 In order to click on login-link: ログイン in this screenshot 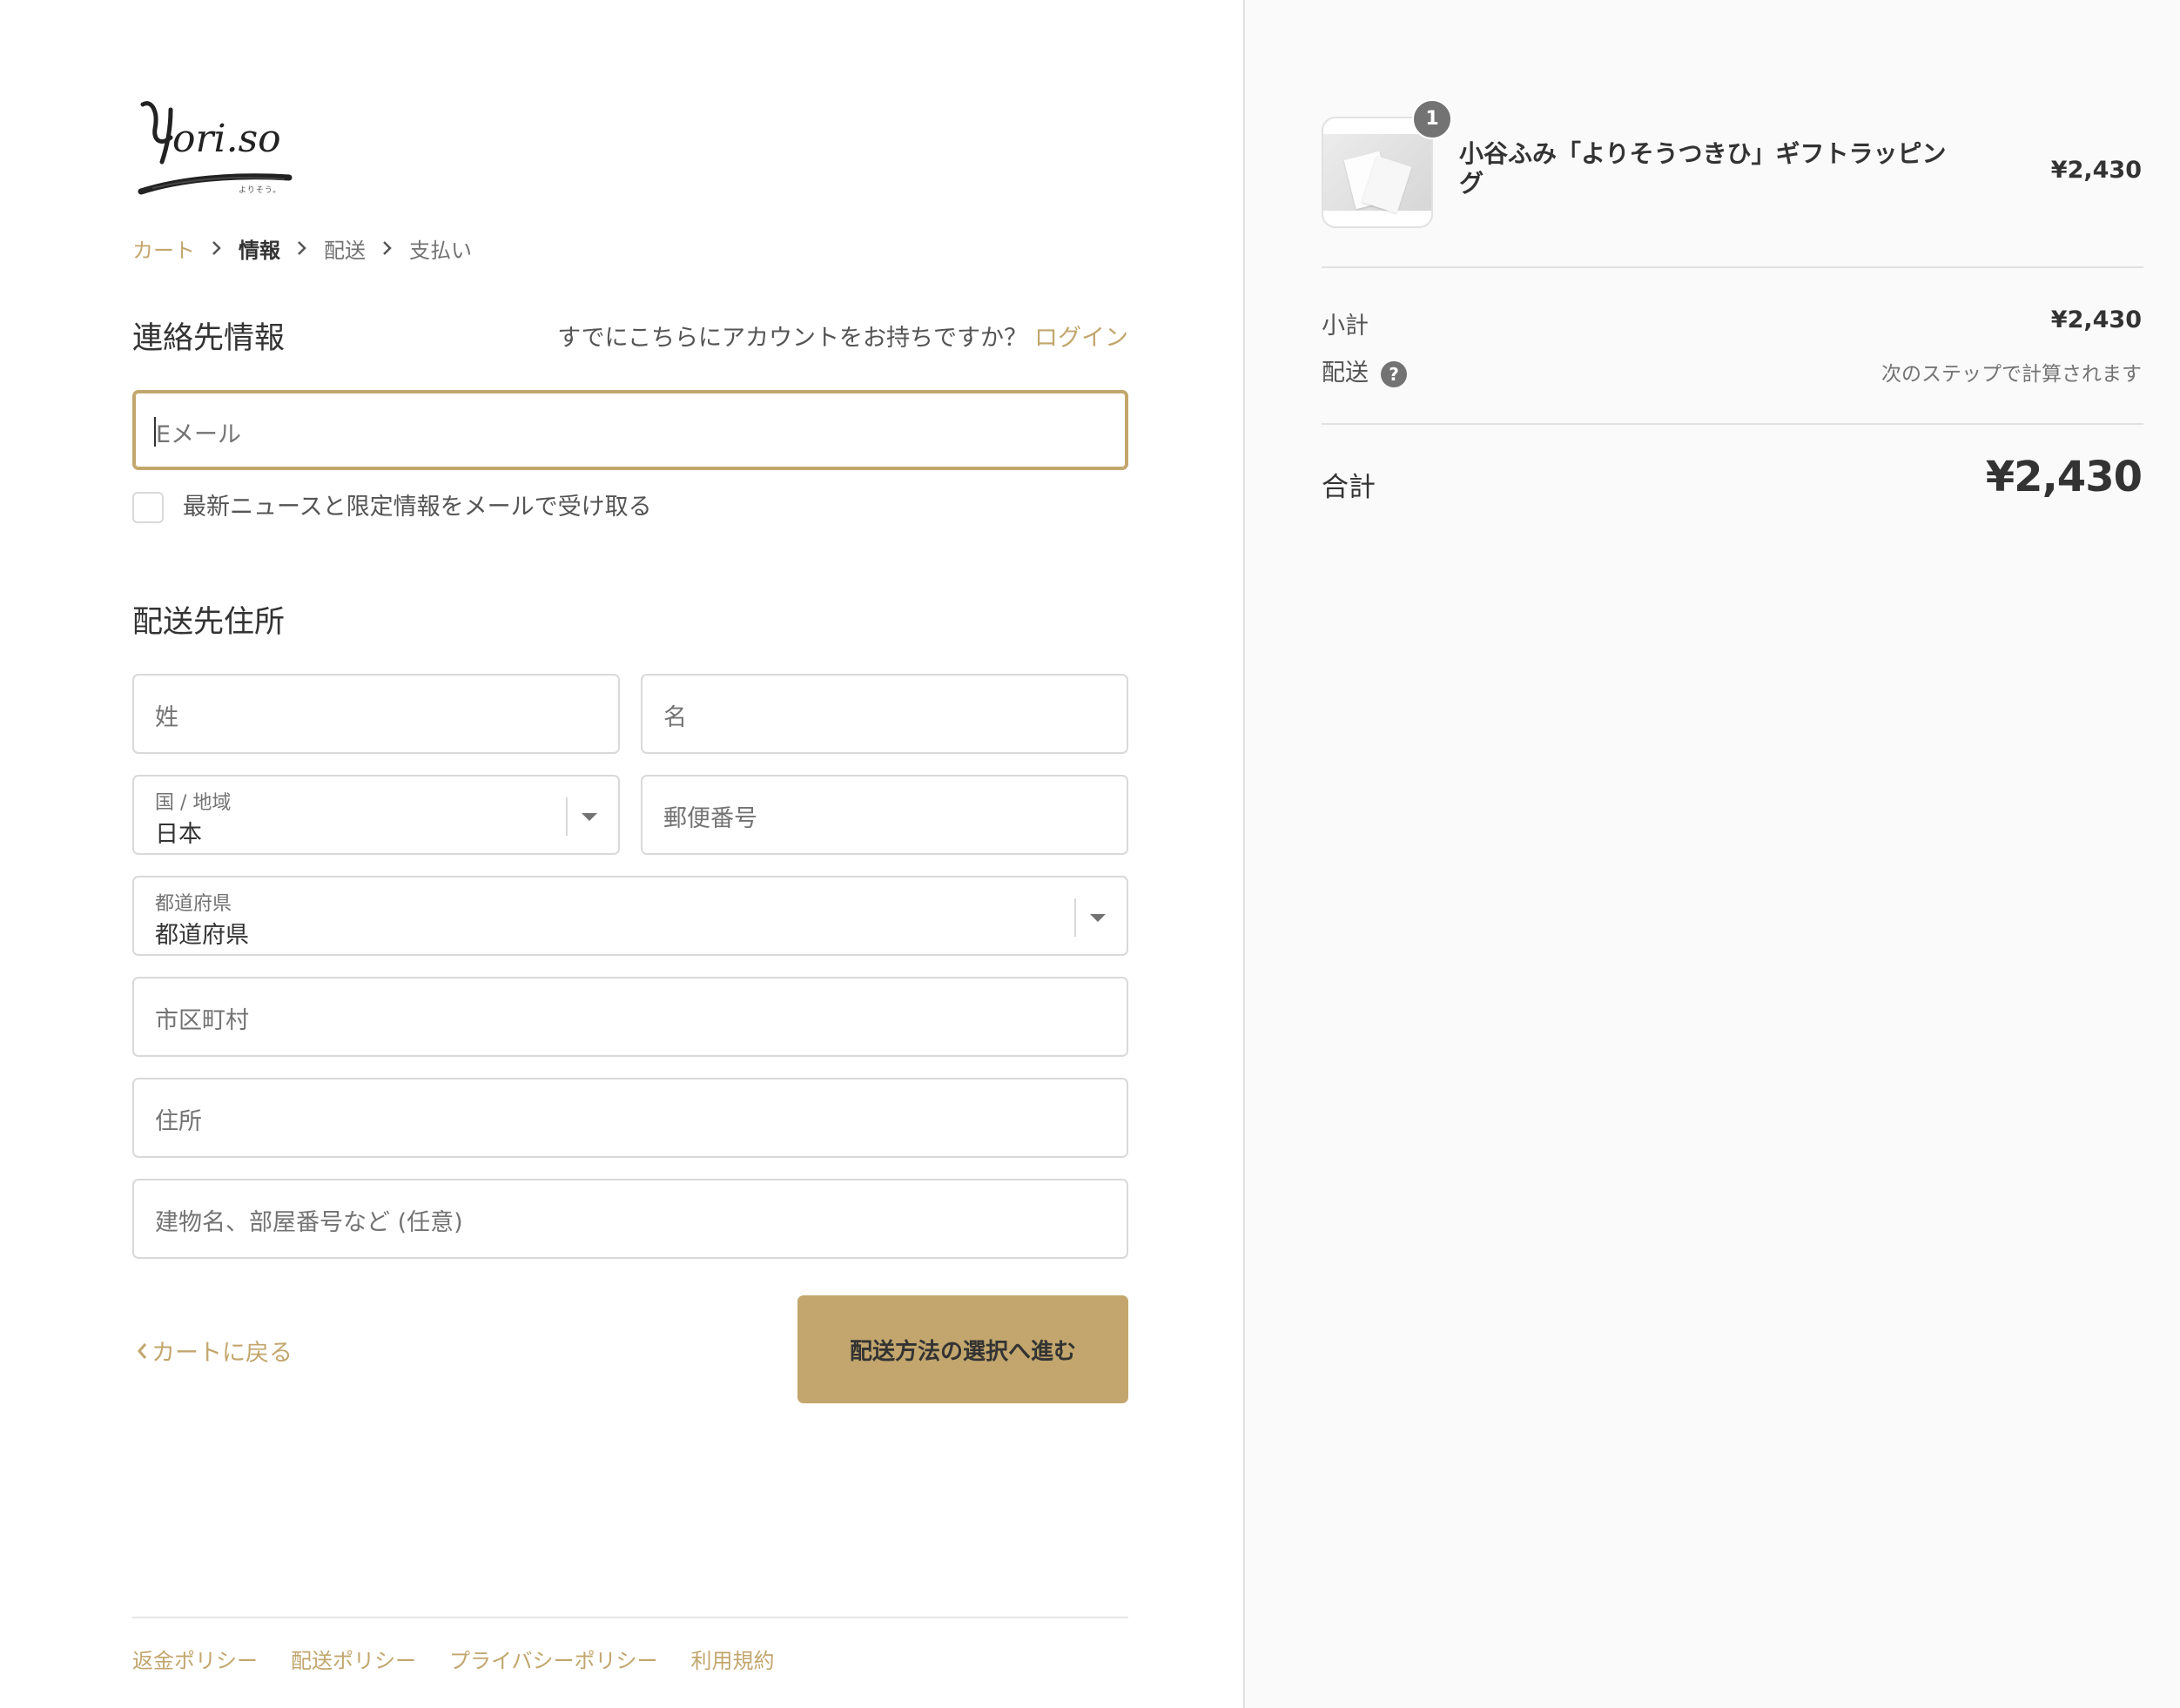, I will do `click(1081, 338)`.